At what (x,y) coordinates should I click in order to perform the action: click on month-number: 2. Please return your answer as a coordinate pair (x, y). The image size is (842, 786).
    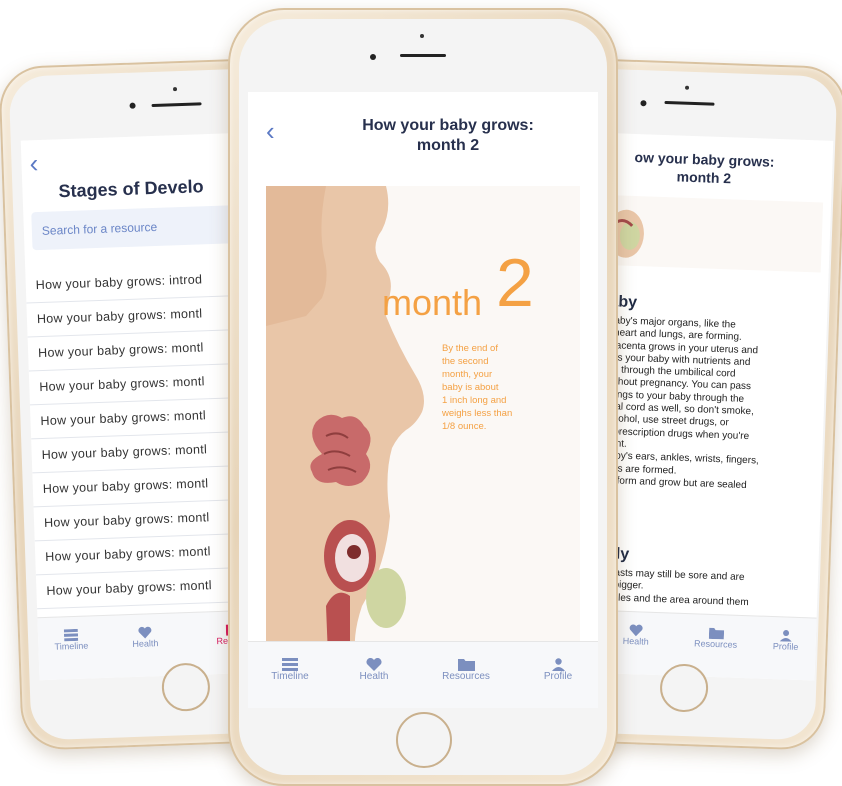
    Looking at the image, I should click on (515, 283).